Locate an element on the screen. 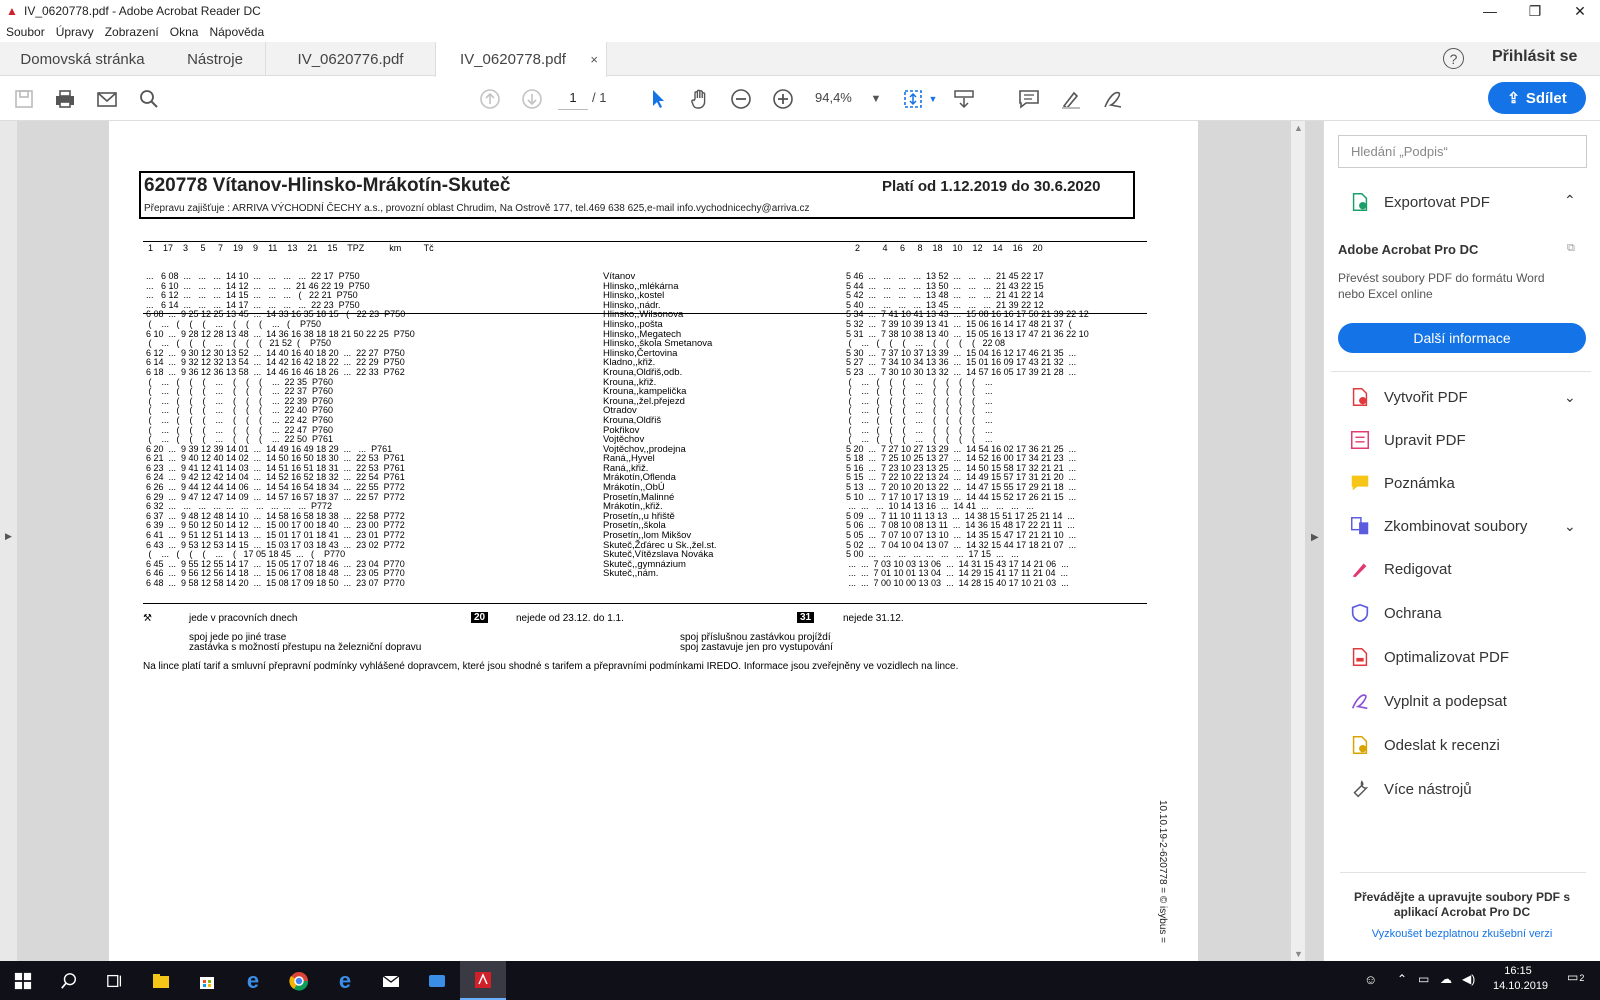 Image resolution: width=1600 pixels, height=1000 pixels. export-pdf-icon is located at coordinates (1360, 202).